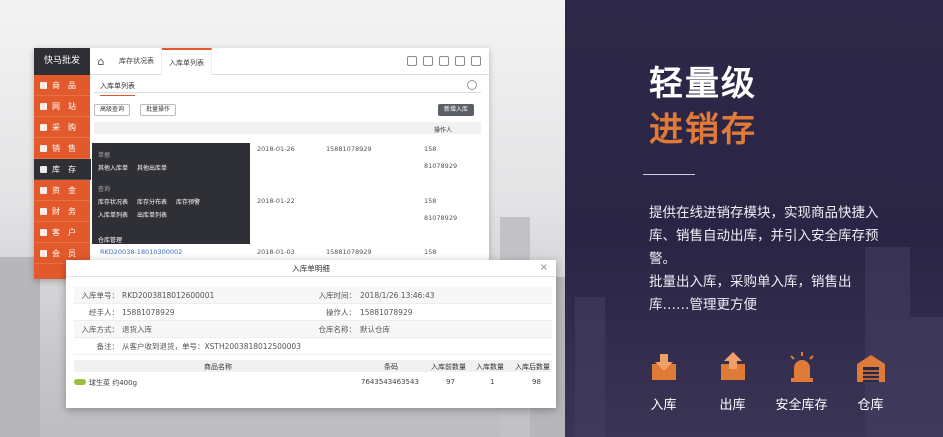 Image resolution: width=943 pixels, height=437 pixels. Describe the element at coordinates (870, 405) in the screenshot. I see `feature-label: 仓库` at that location.